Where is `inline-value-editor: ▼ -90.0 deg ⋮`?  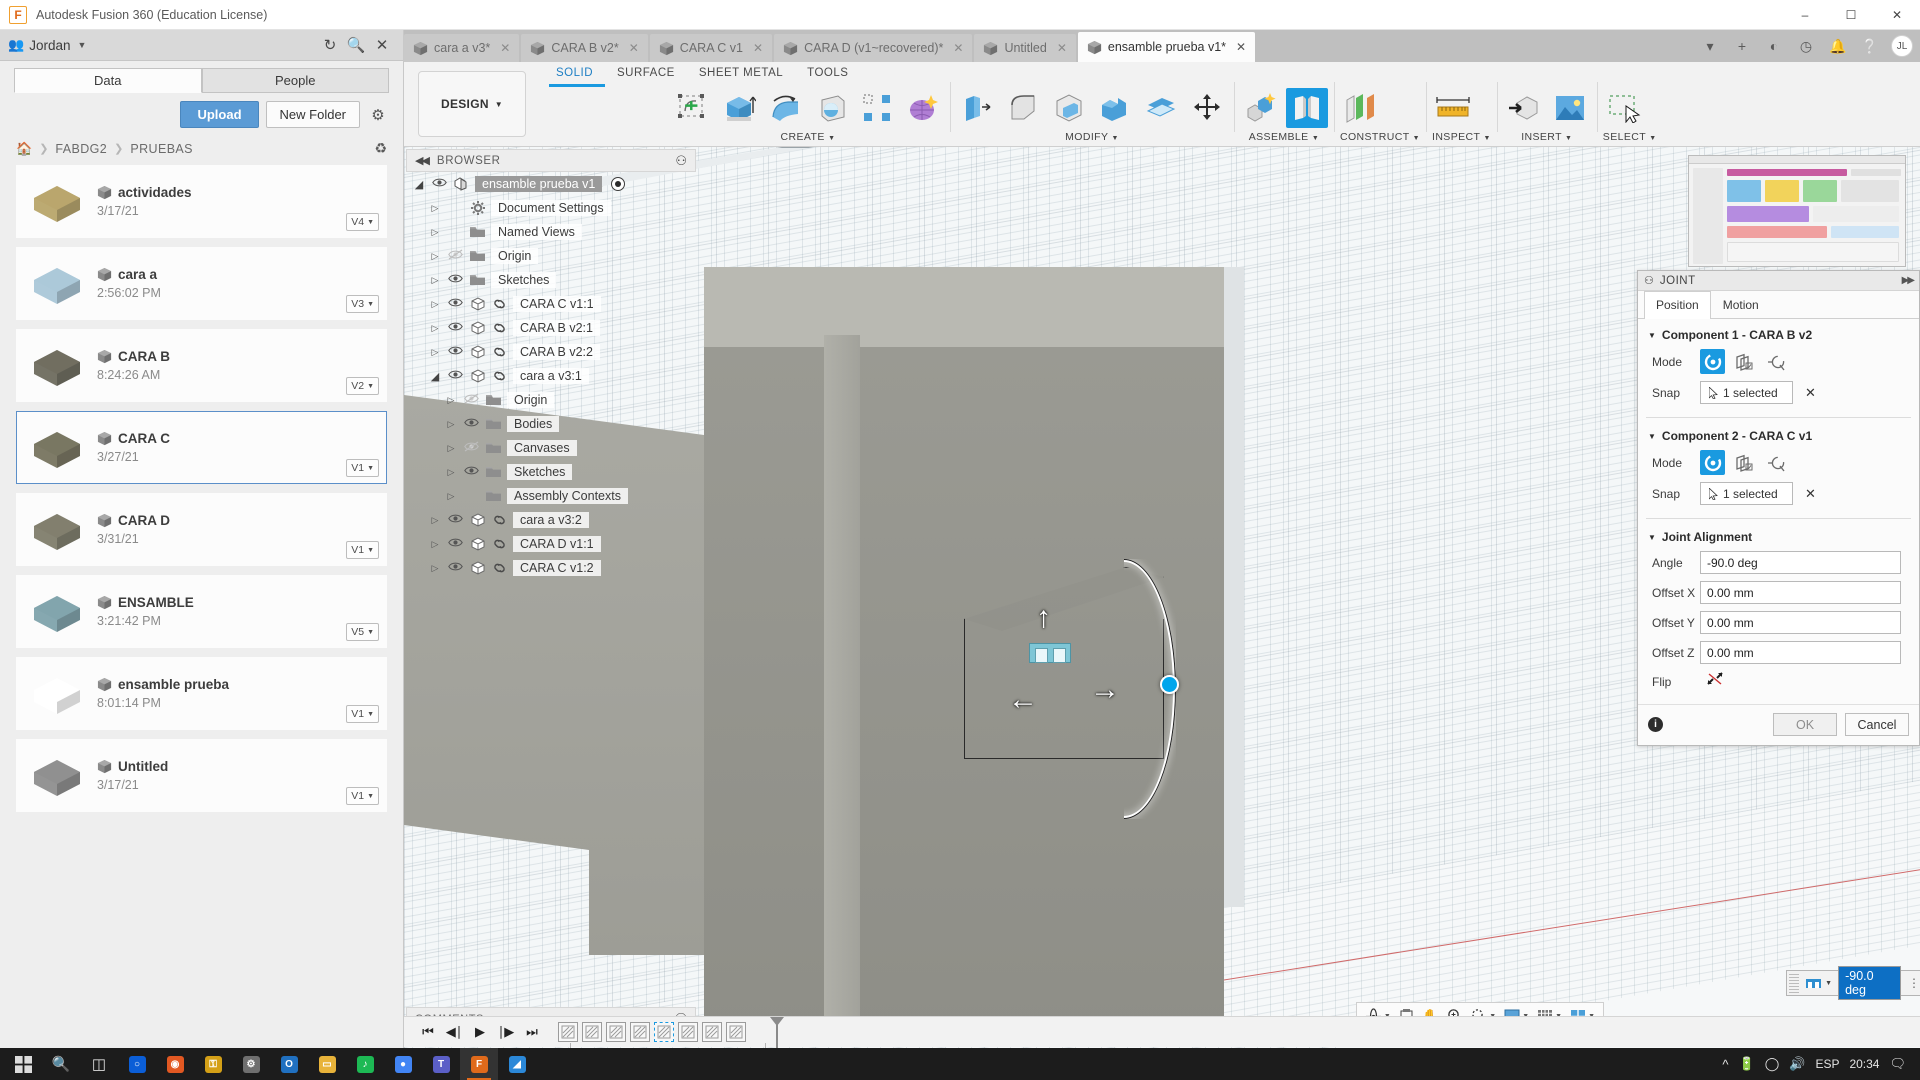 inline-value-editor: ▼ -90.0 deg ⋮ is located at coordinates (1853, 983).